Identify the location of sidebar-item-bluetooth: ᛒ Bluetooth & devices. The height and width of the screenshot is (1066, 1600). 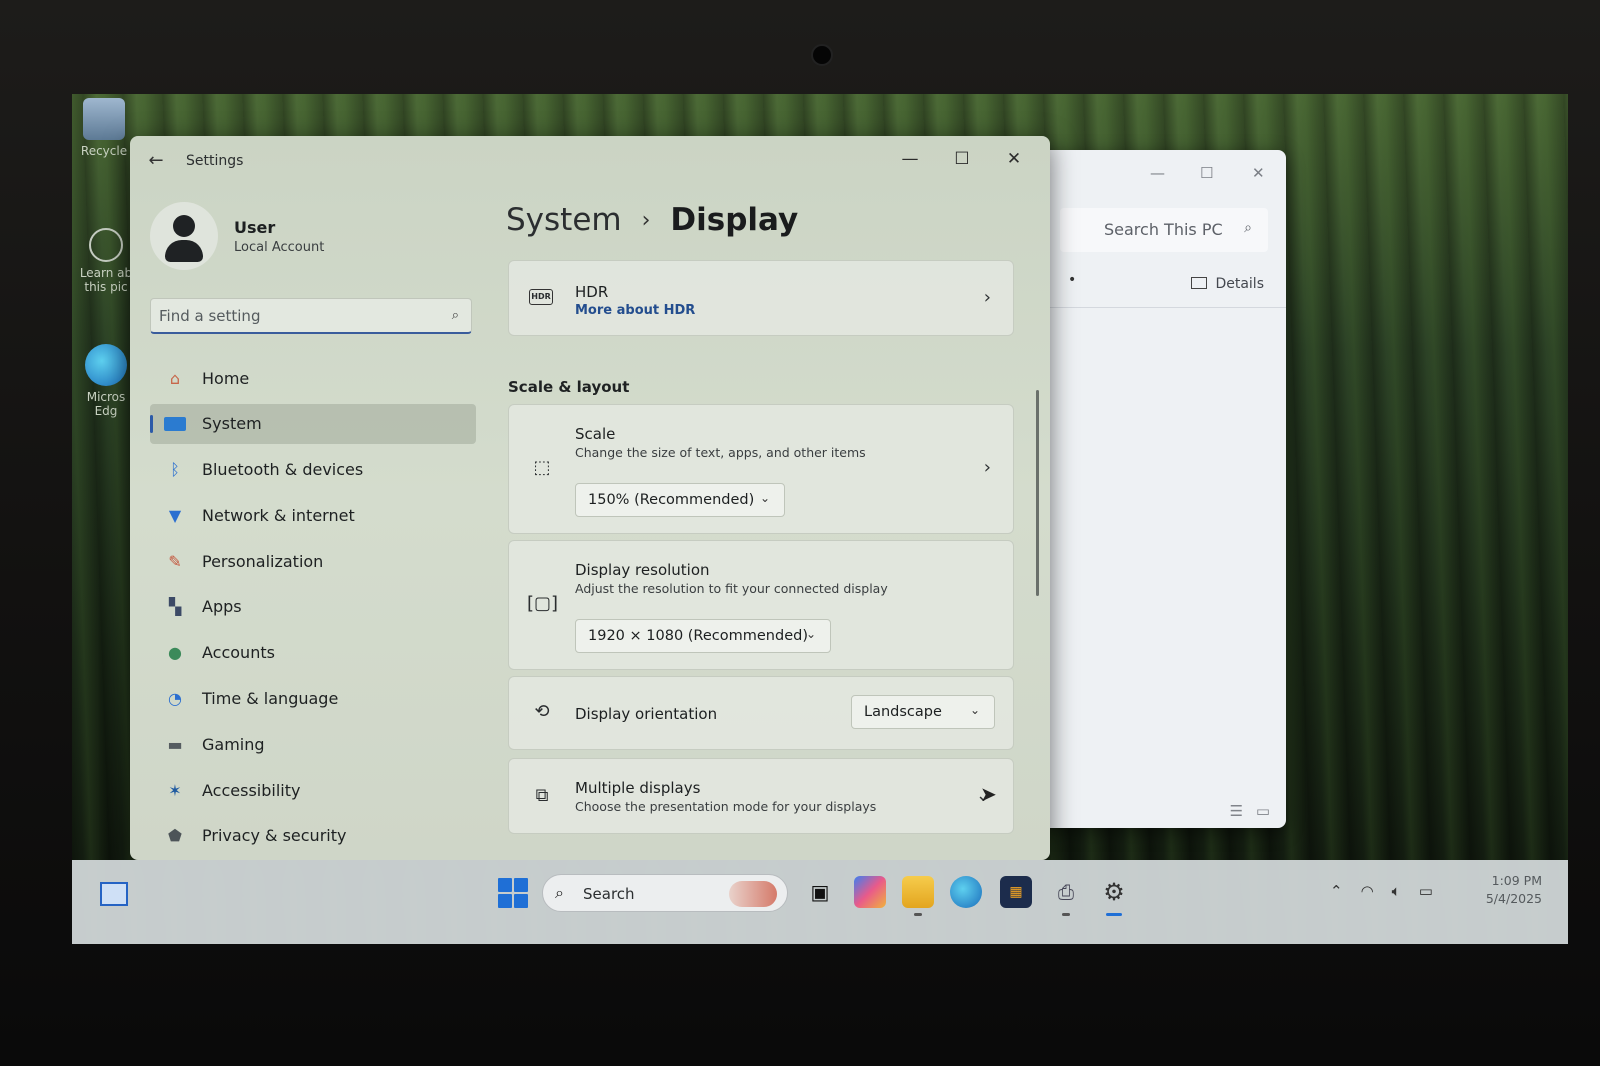
(313, 470).